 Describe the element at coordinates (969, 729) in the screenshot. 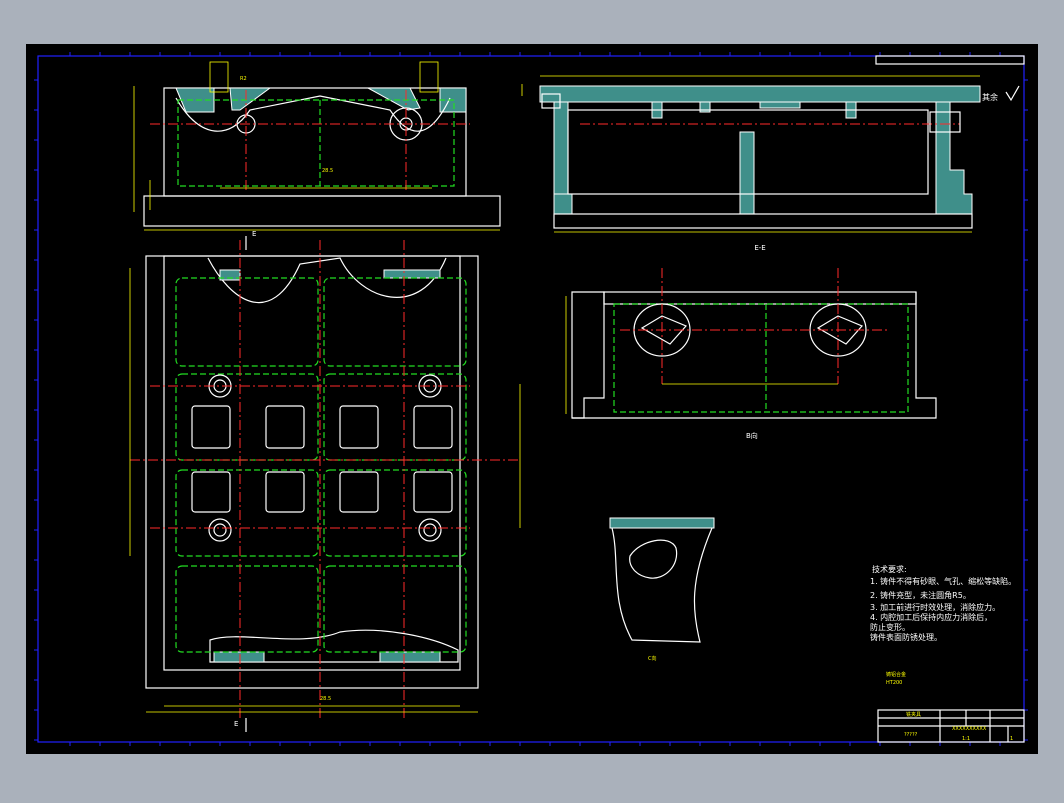

I see `title-drawing-no: XXXXXXXXXX` at that location.